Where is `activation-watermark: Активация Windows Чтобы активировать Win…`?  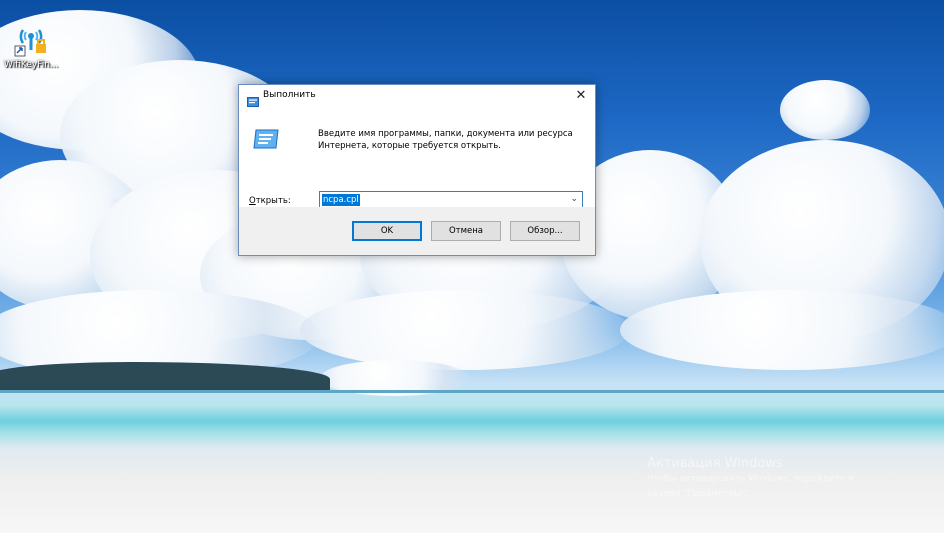 activation-watermark: Активация Windows Чтобы активировать Win… is located at coordinates (750, 478).